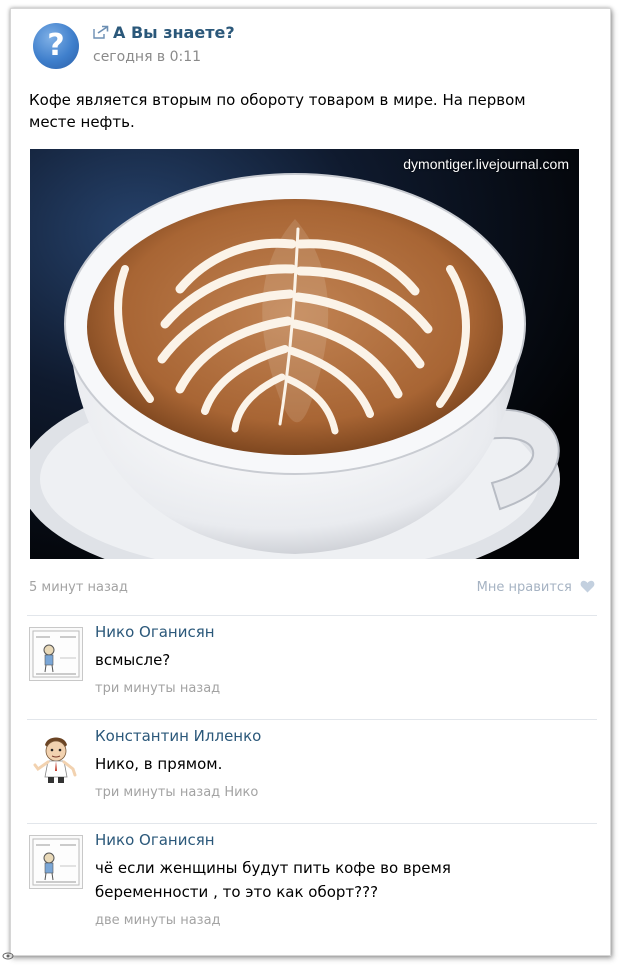 This screenshot has height=965, width=620. What do you see at coordinates (8, 956) in the screenshot?
I see `eye-icon` at bounding box center [8, 956].